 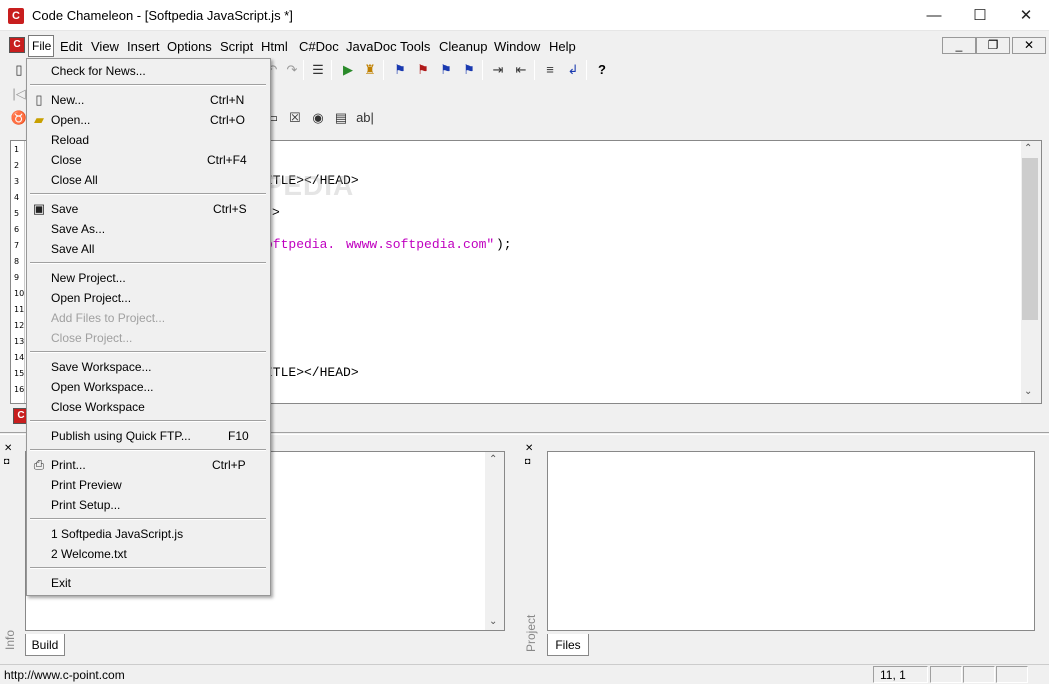 I want to click on line-number: 9, so click(x=17, y=277).